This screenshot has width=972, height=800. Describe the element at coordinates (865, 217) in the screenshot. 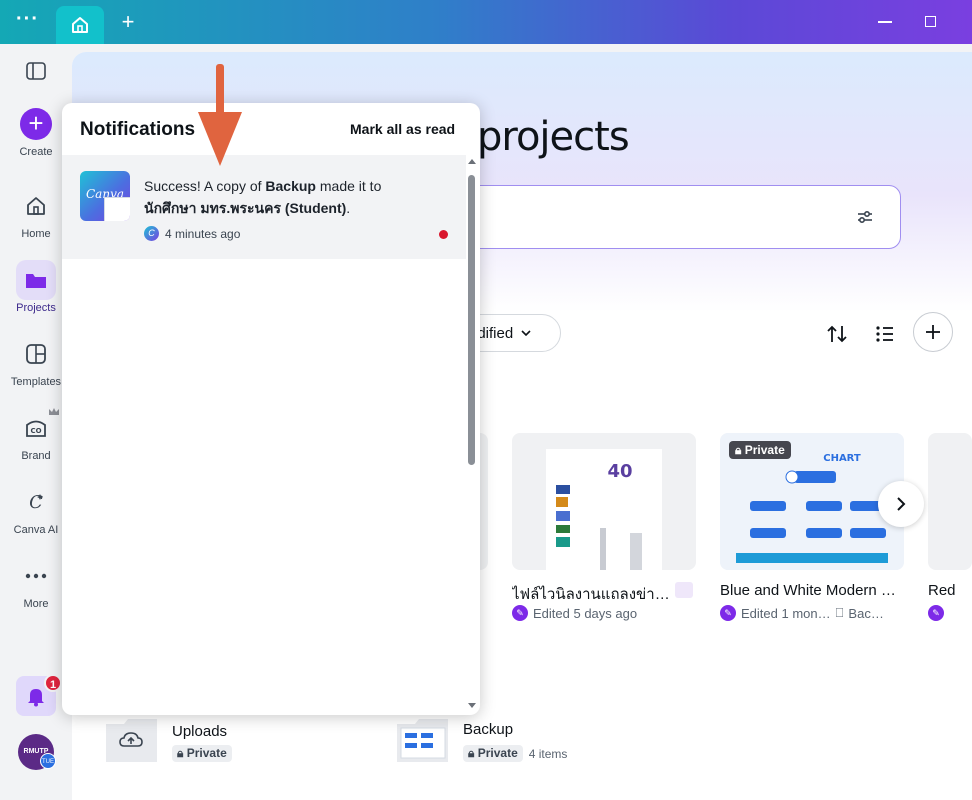

I see `filter-icon` at that location.